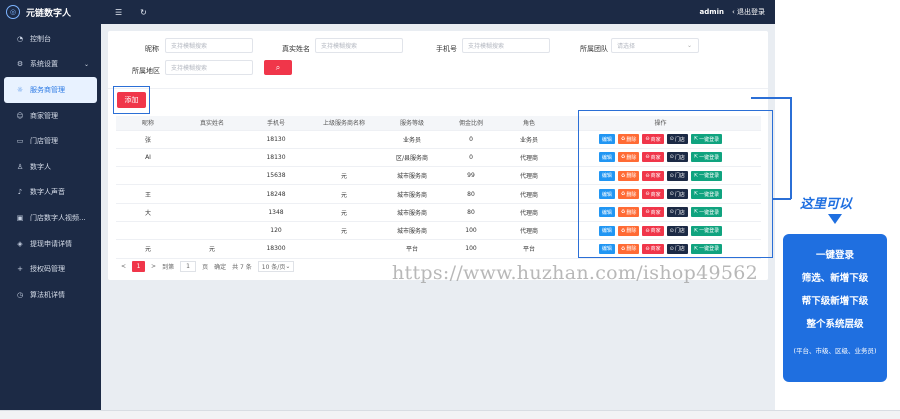 Image resolution: width=900 pixels, height=419 pixels. What do you see at coordinates (471, 176) in the screenshot?
I see `cell-ratio: 99` at bounding box center [471, 176].